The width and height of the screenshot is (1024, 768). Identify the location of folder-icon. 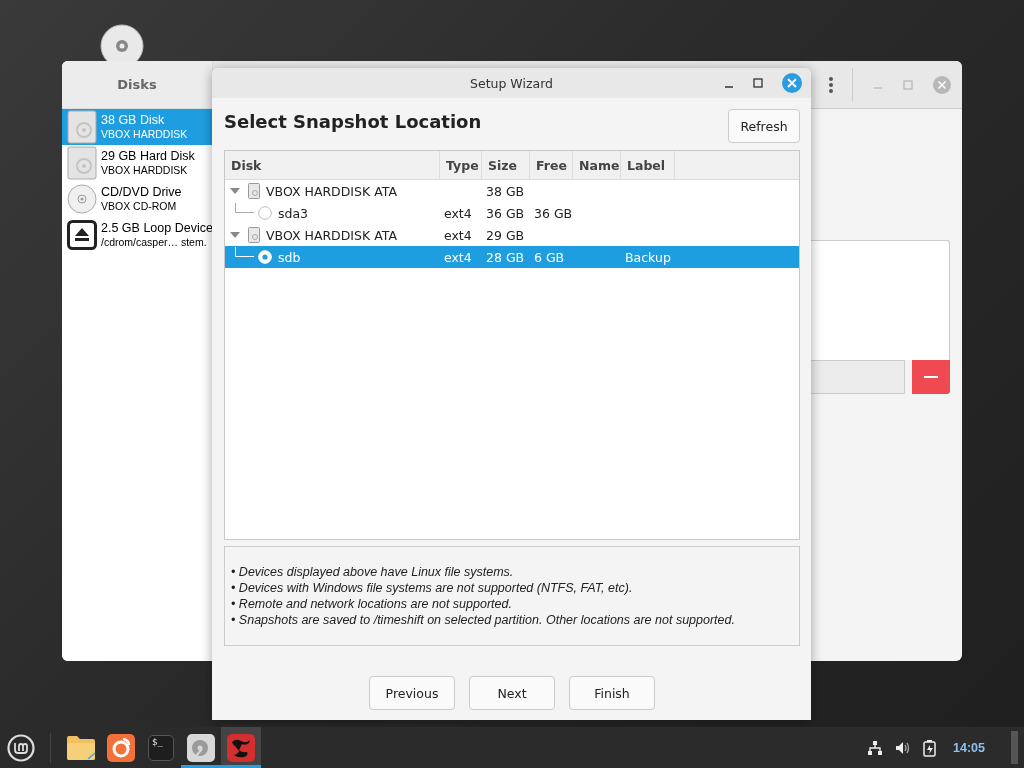
(81, 747).